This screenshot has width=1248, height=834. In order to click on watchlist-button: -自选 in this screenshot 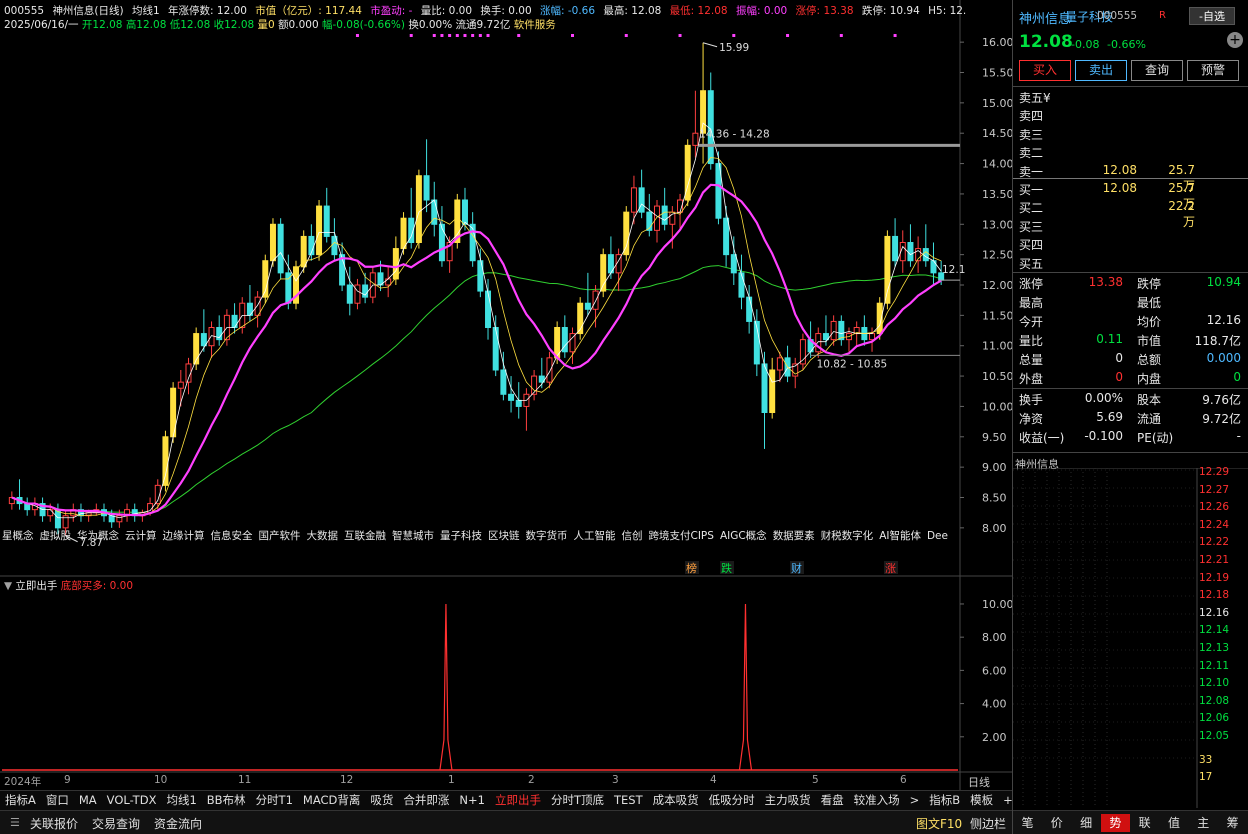, I will do `click(1212, 16)`.